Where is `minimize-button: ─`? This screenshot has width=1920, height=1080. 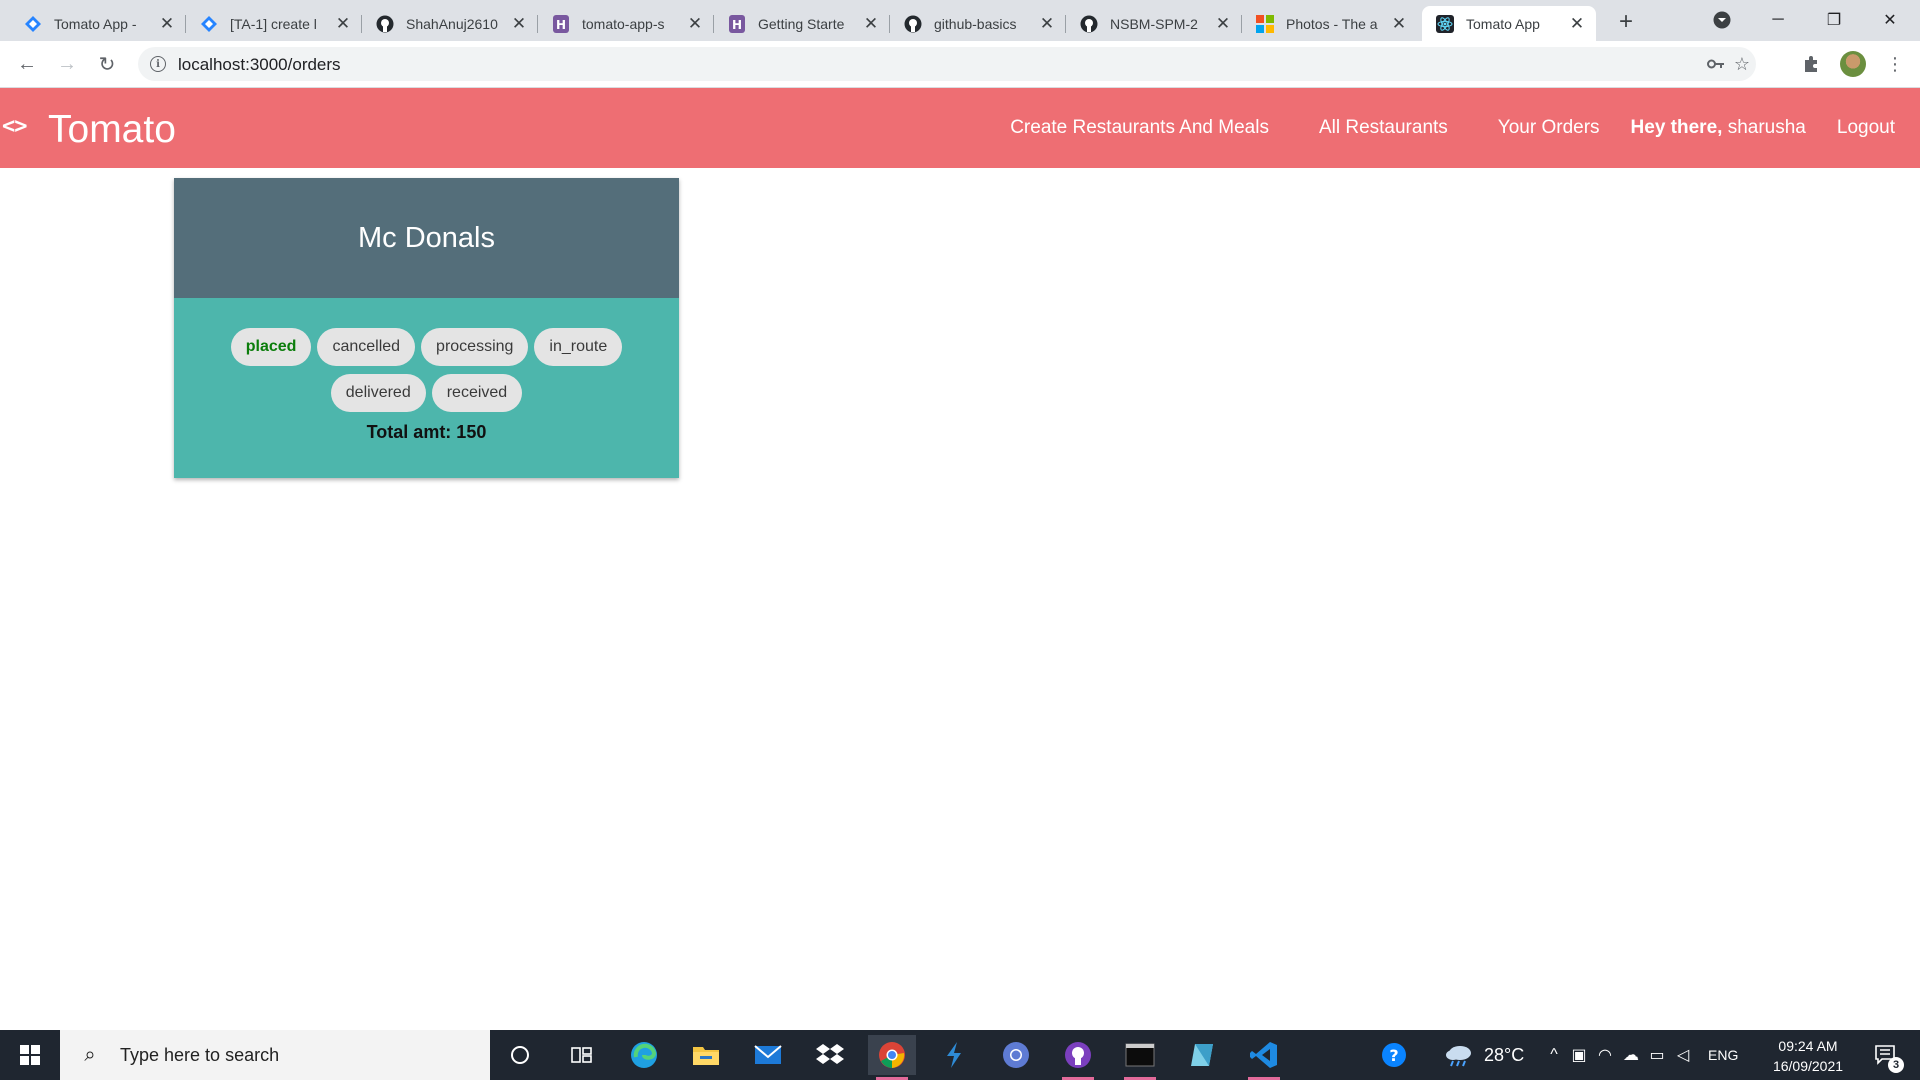 minimize-button: ─ is located at coordinates (1778, 20).